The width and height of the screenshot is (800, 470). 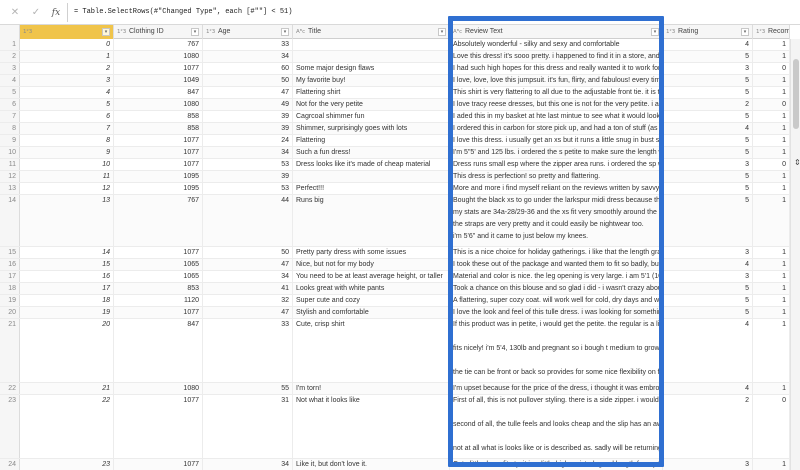 I want to click on row-index-cell: 24, so click(x=10, y=464).